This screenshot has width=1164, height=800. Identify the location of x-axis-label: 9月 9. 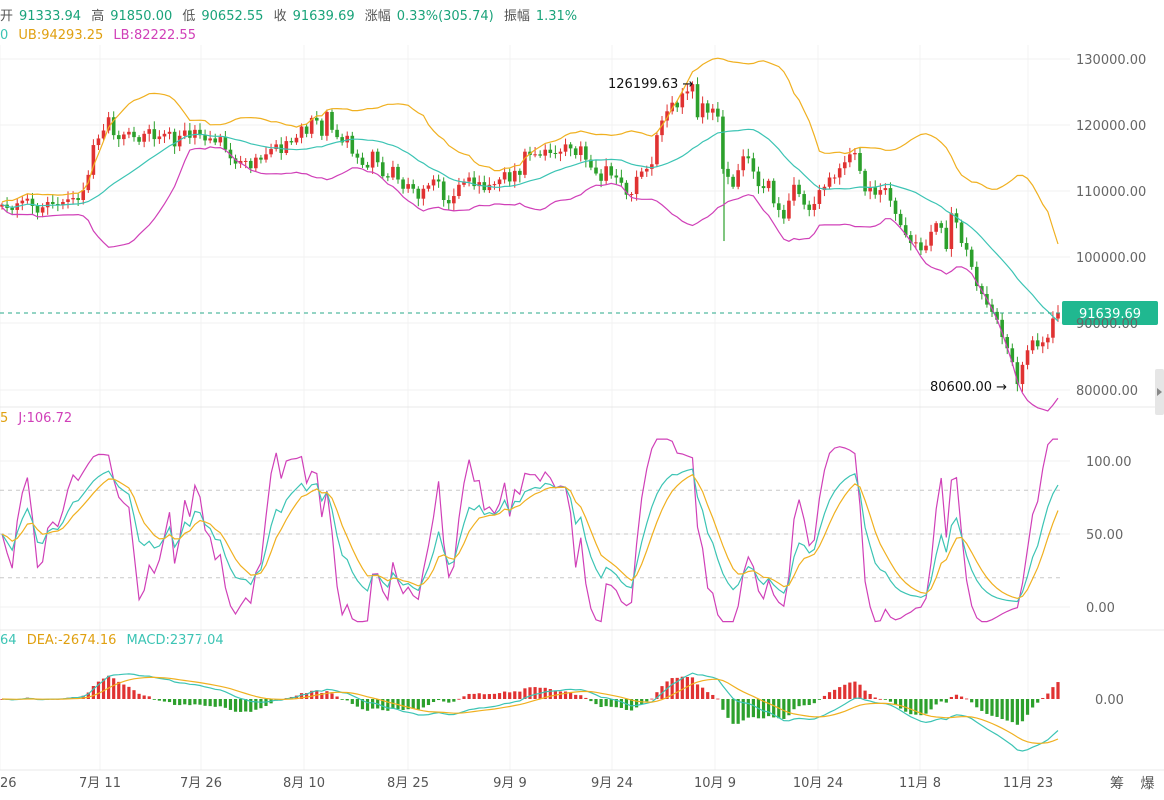
(510, 783).